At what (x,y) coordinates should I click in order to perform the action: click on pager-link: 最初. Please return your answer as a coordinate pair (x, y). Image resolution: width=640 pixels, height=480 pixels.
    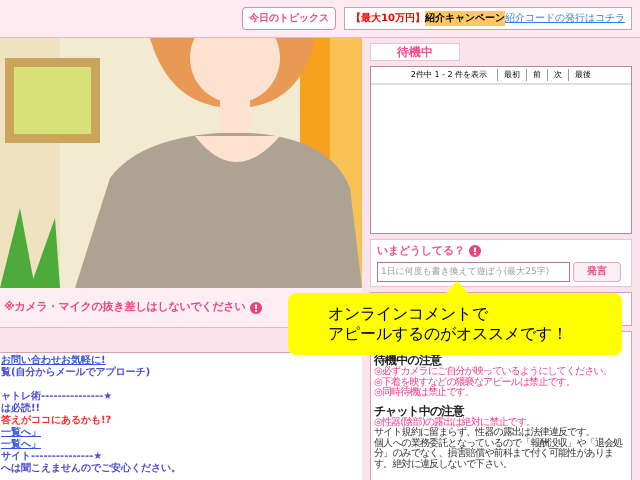
    Looking at the image, I should click on (508, 75).